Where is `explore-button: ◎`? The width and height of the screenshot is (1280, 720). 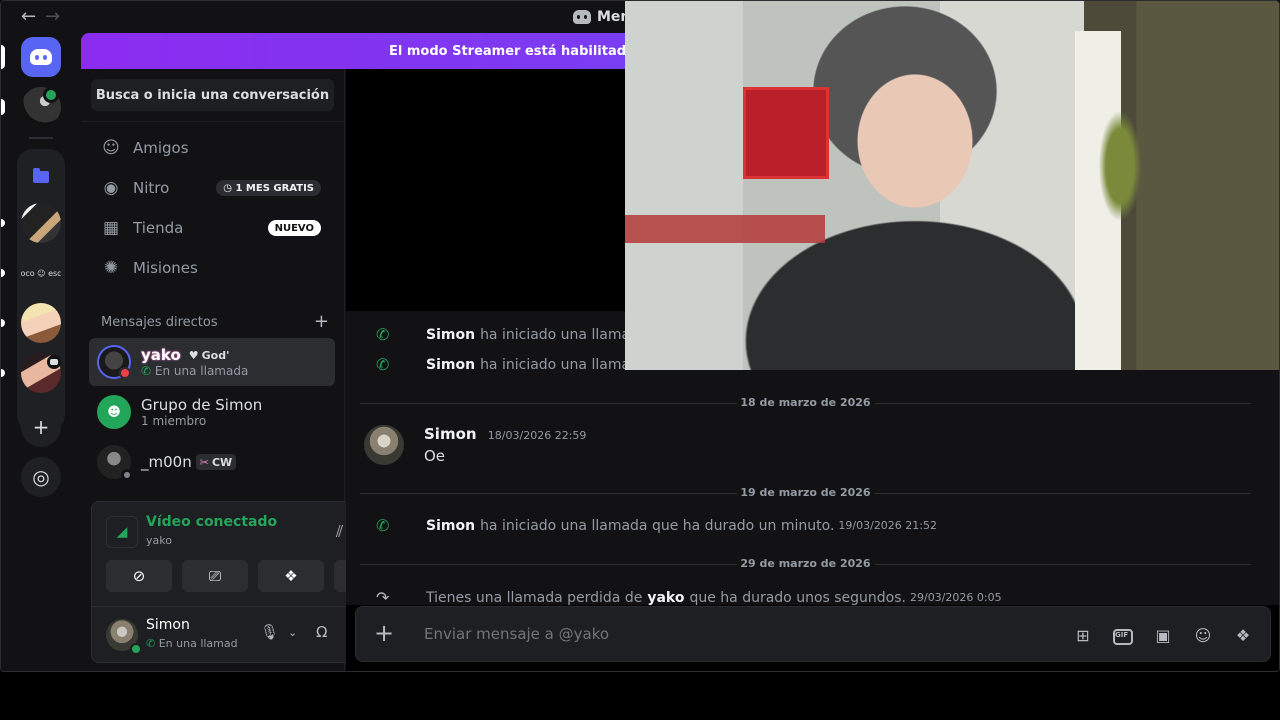
explore-button: ◎ is located at coordinates (41, 477).